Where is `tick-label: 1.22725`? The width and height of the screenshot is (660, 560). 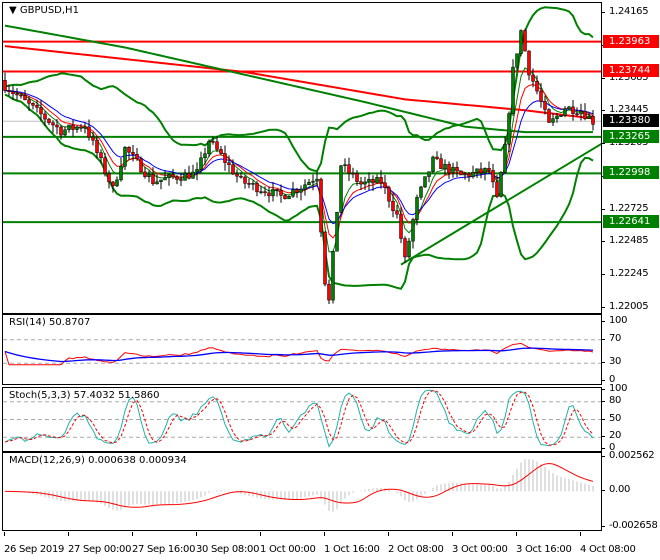 tick-label: 1.22725 is located at coordinates (629, 208).